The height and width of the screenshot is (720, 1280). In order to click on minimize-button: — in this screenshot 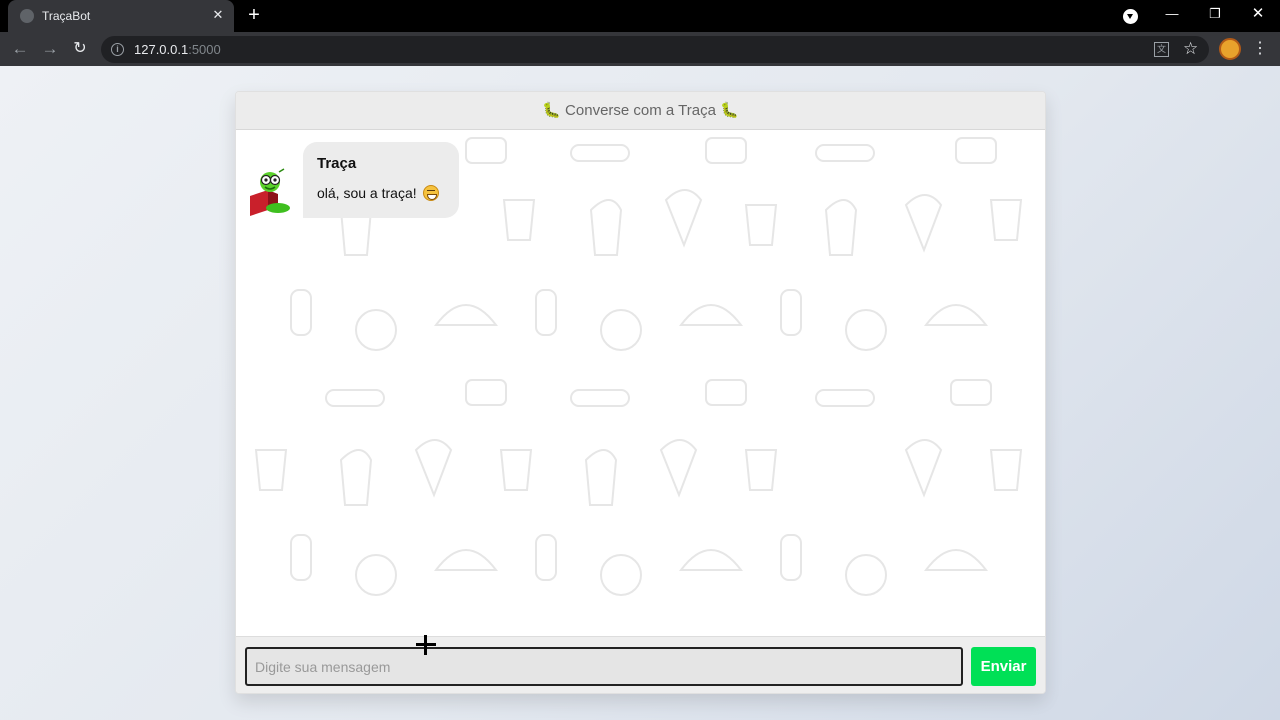, I will do `click(1172, 14)`.